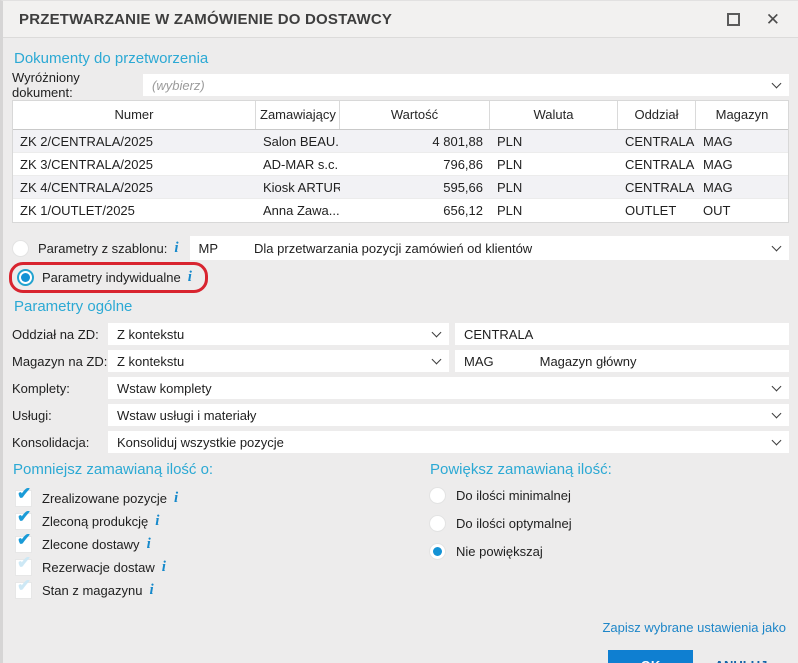 The image size is (798, 663). I want to click on param-row-komplety: Komplety: Wstaw komplety, so click(400, 388).